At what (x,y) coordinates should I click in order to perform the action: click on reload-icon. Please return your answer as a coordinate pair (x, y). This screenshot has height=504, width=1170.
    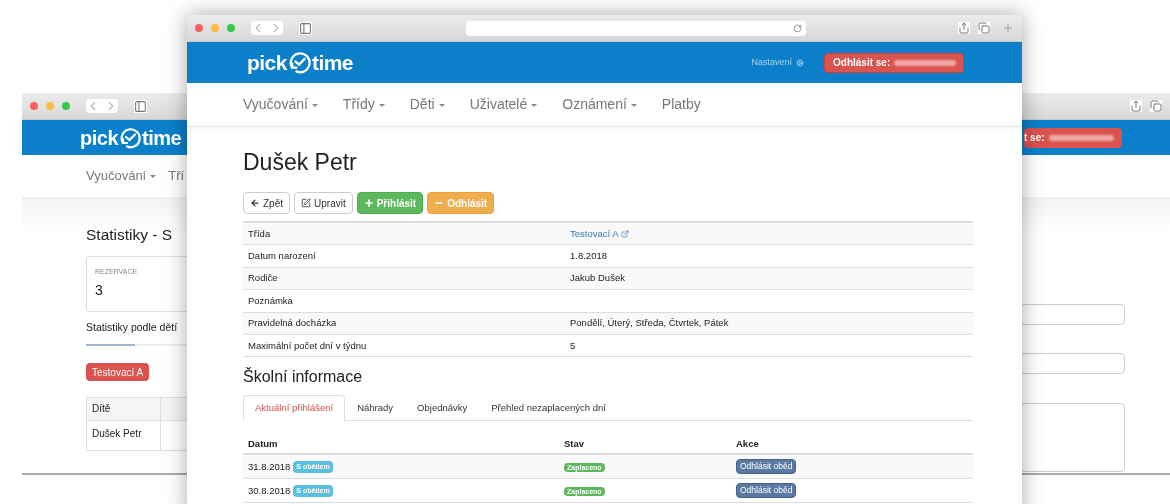
    Looking at the image, I should click on (797, 28).